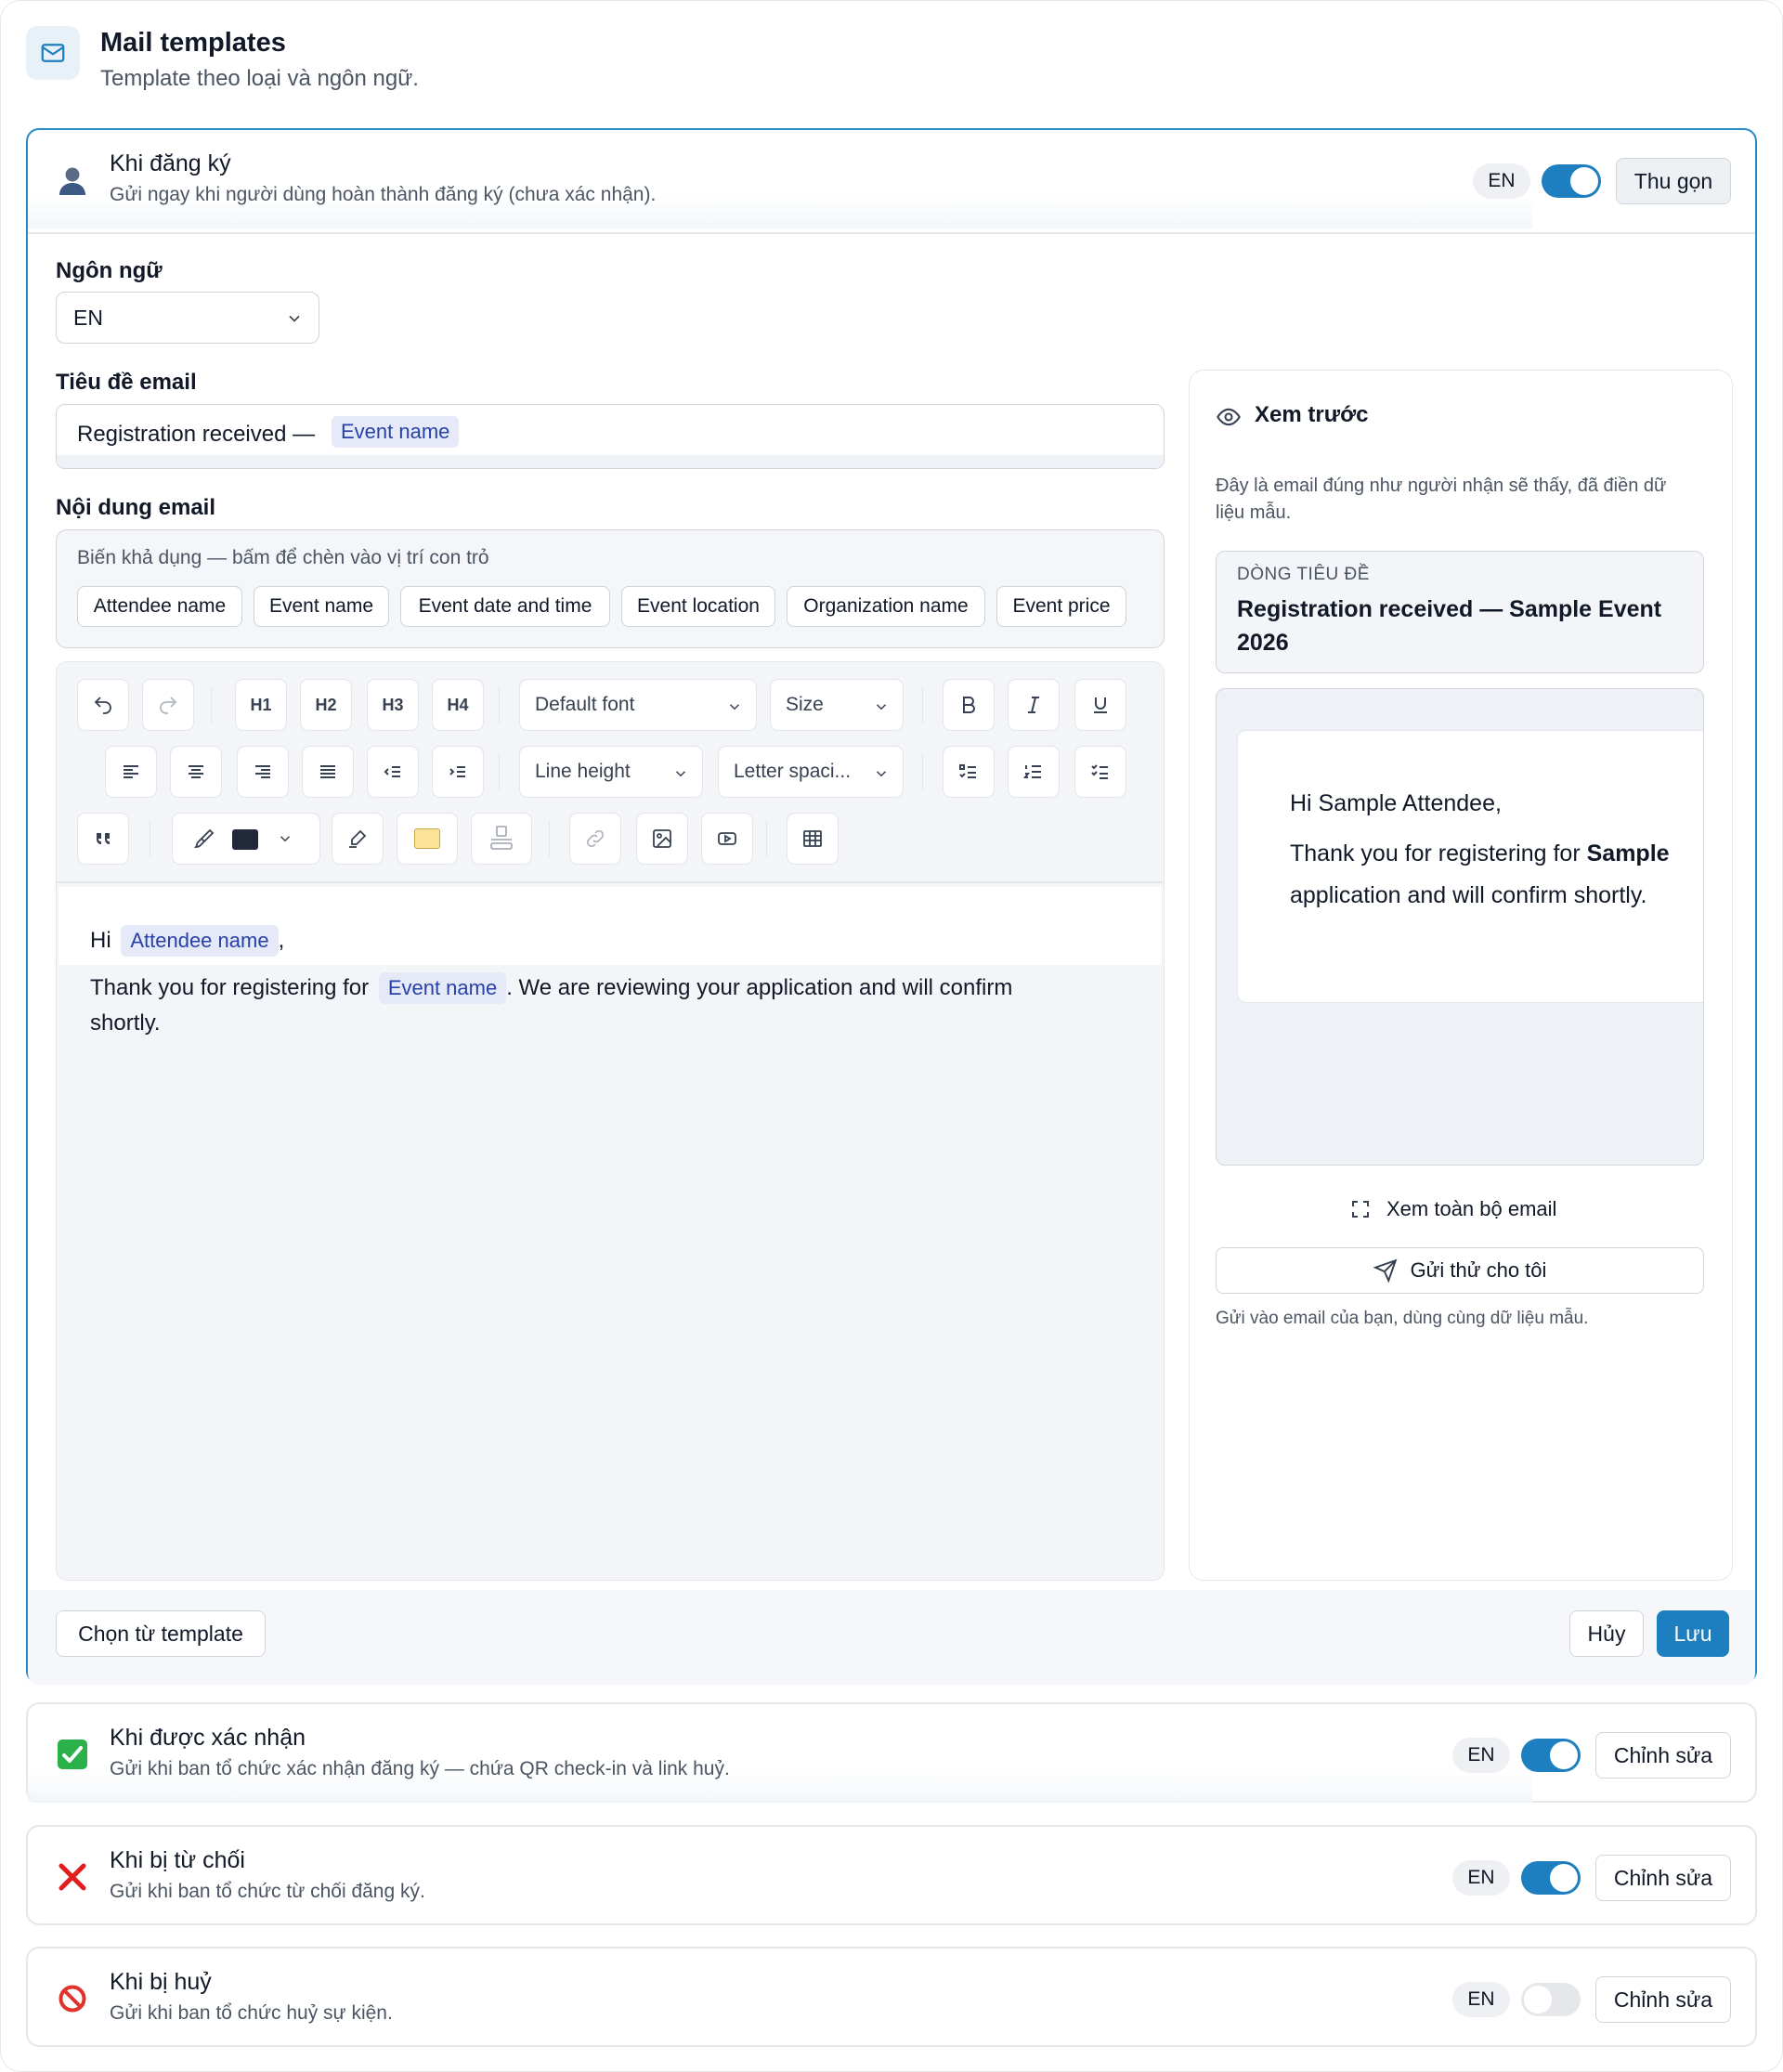 This screenshot has height=2072, width=1783. I want to click on choose-template-button: Chọn từ template, so click(161, 1633).